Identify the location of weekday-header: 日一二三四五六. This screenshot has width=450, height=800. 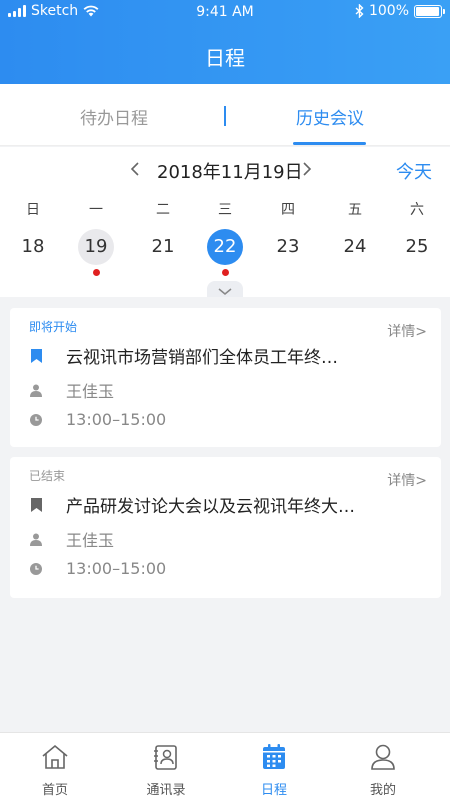
(225, 209).